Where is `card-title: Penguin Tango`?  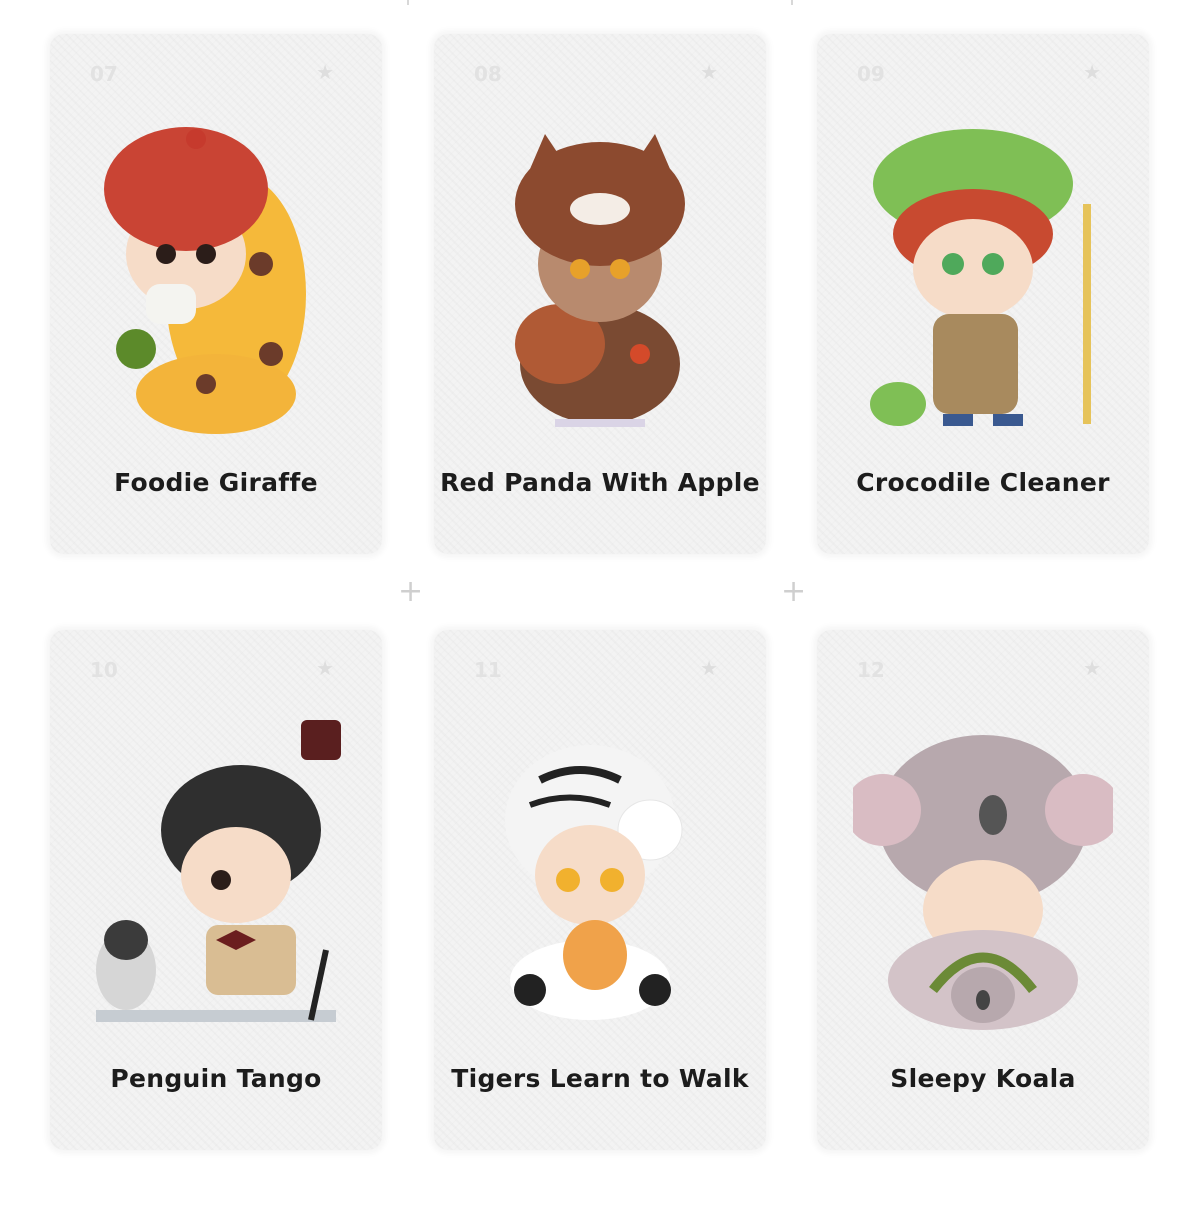
card-title: Penguin Tango is located at coordinates (216, 1078).